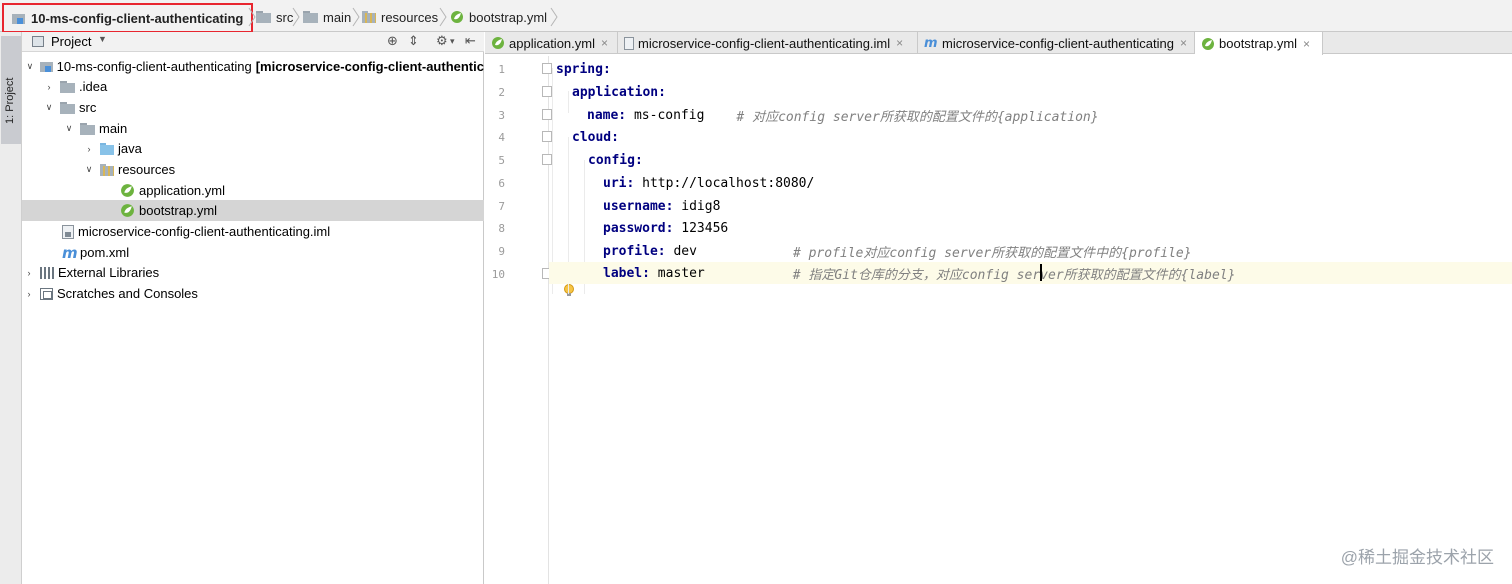  Describe the element at coordinates (470, 41) in the screenshot. I see `hide-panel-icon: ⇤` at that location.